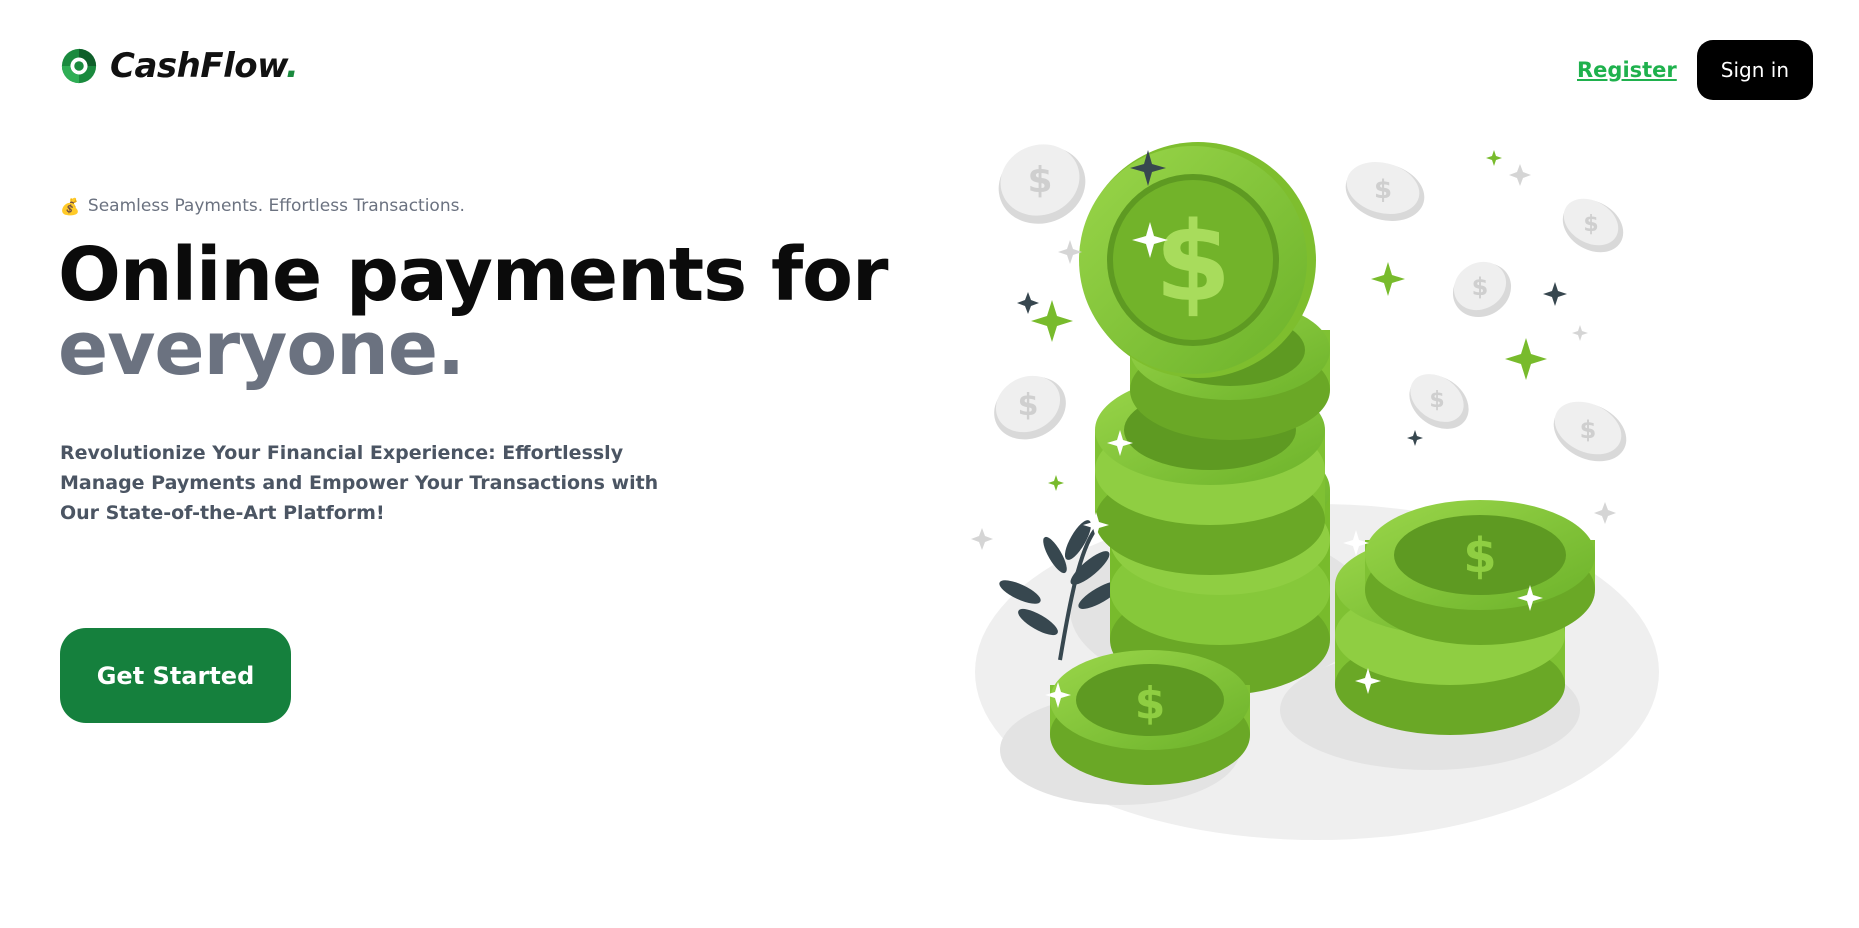  Describe the element at coordinates (261, 349) in the screenshot. I see `hero-title-line2: everyone.` at that location.